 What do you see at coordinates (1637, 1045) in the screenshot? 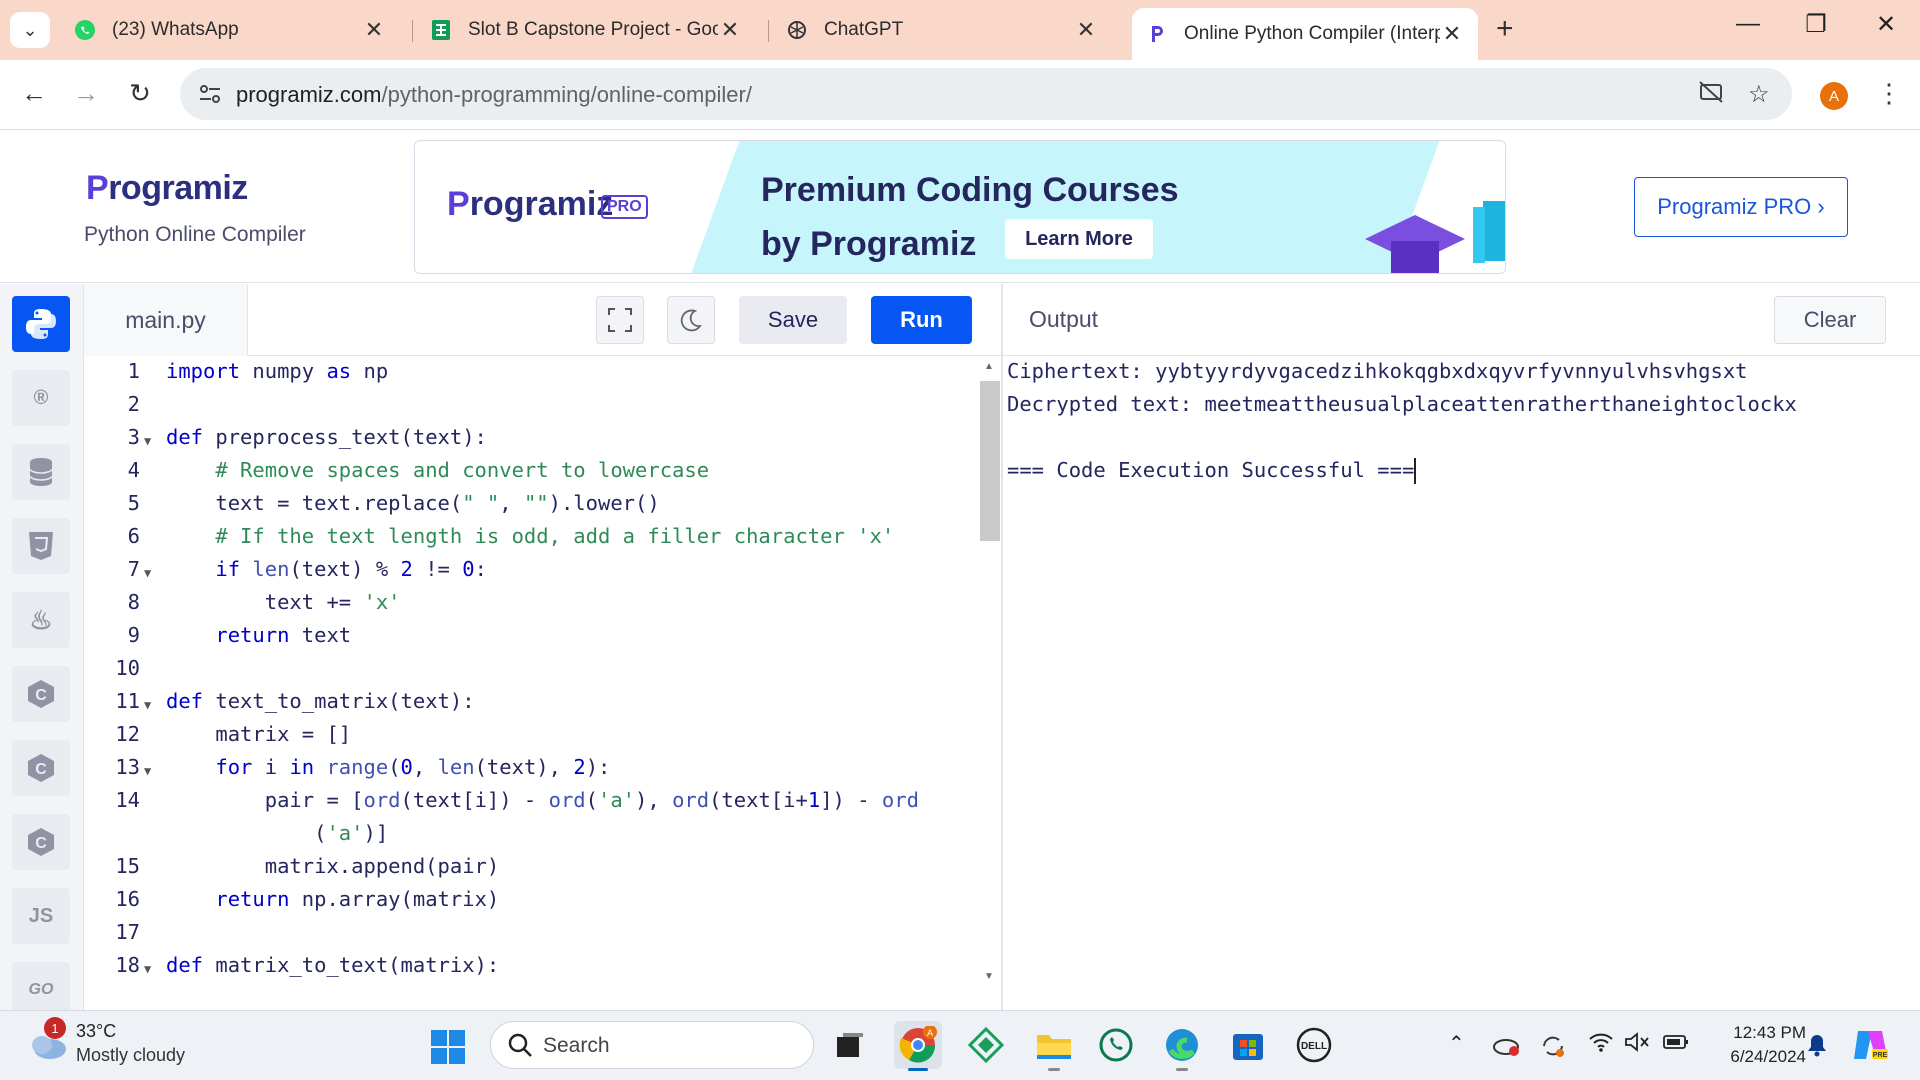
I see `volume-muted-icon` at bounding box center [1637, 1045].